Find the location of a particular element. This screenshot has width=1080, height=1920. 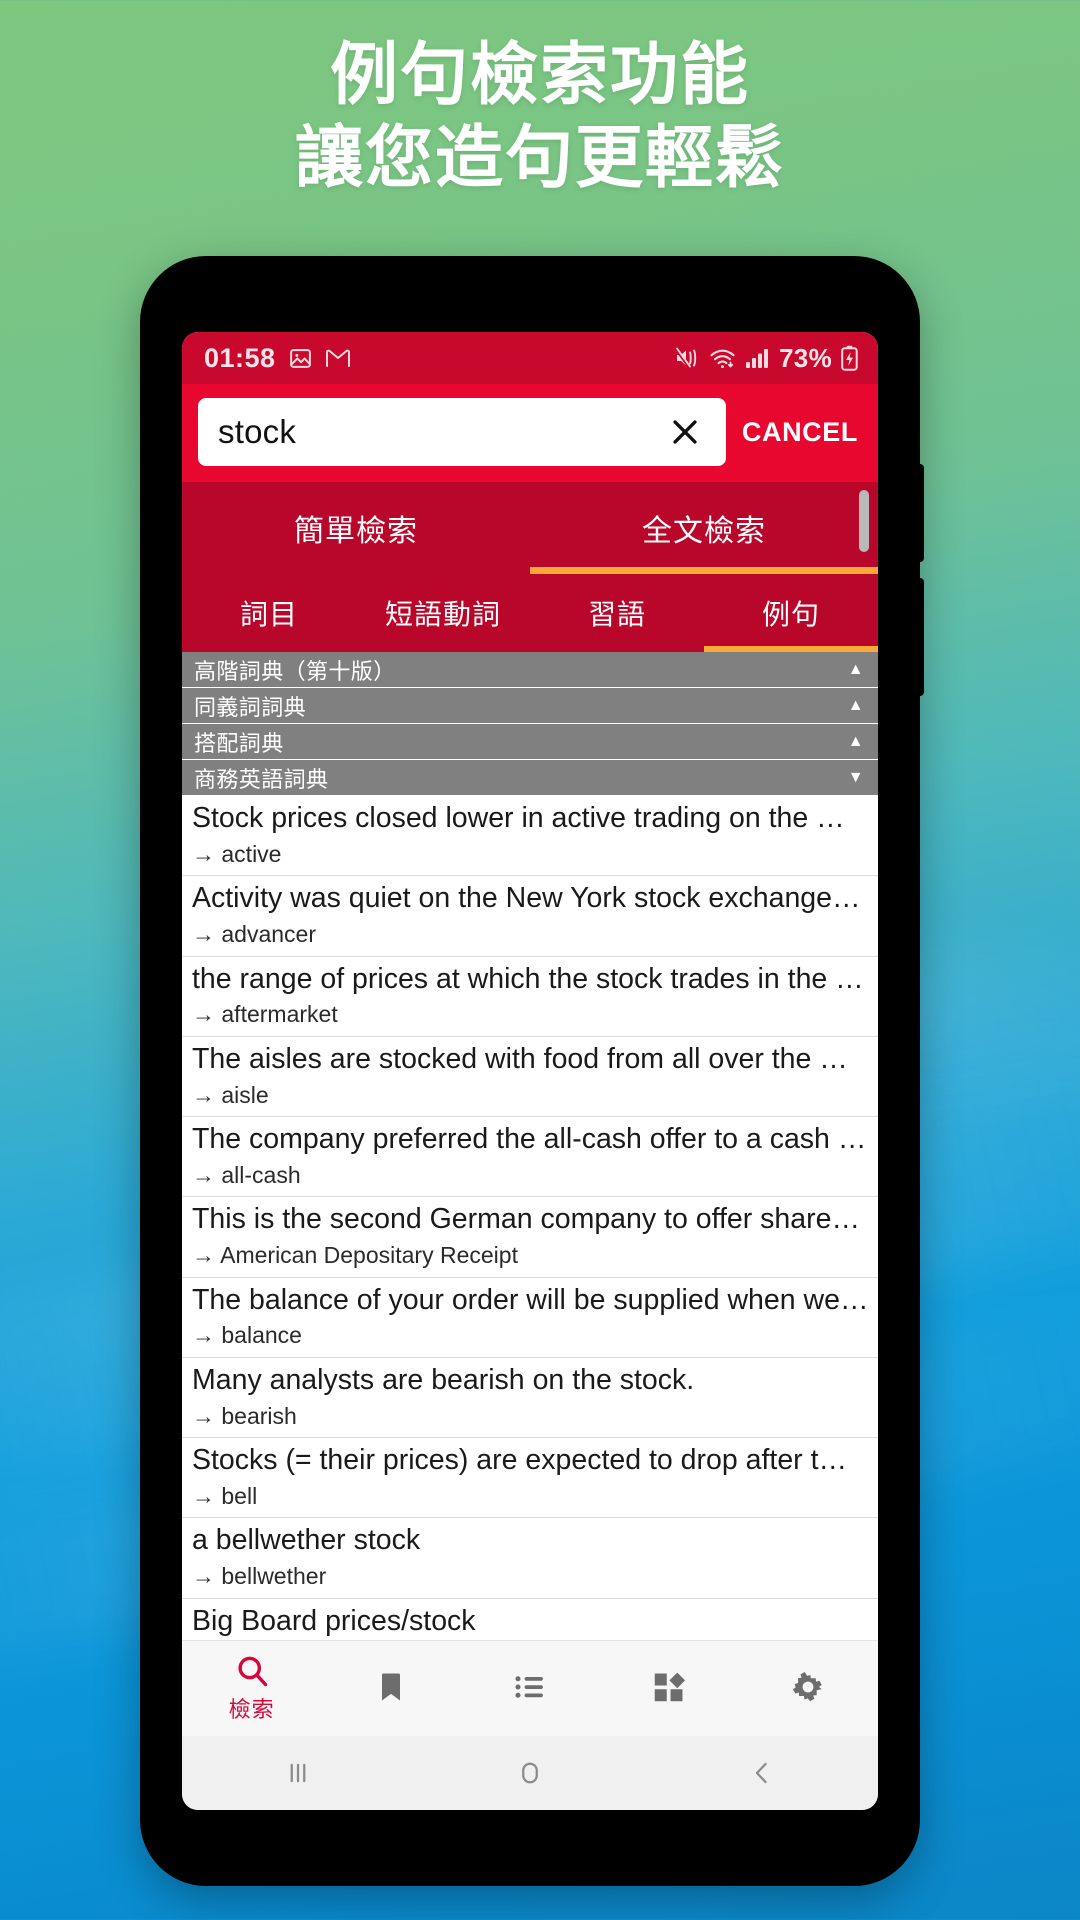

search-icon is located at coordinates (252, 1671).